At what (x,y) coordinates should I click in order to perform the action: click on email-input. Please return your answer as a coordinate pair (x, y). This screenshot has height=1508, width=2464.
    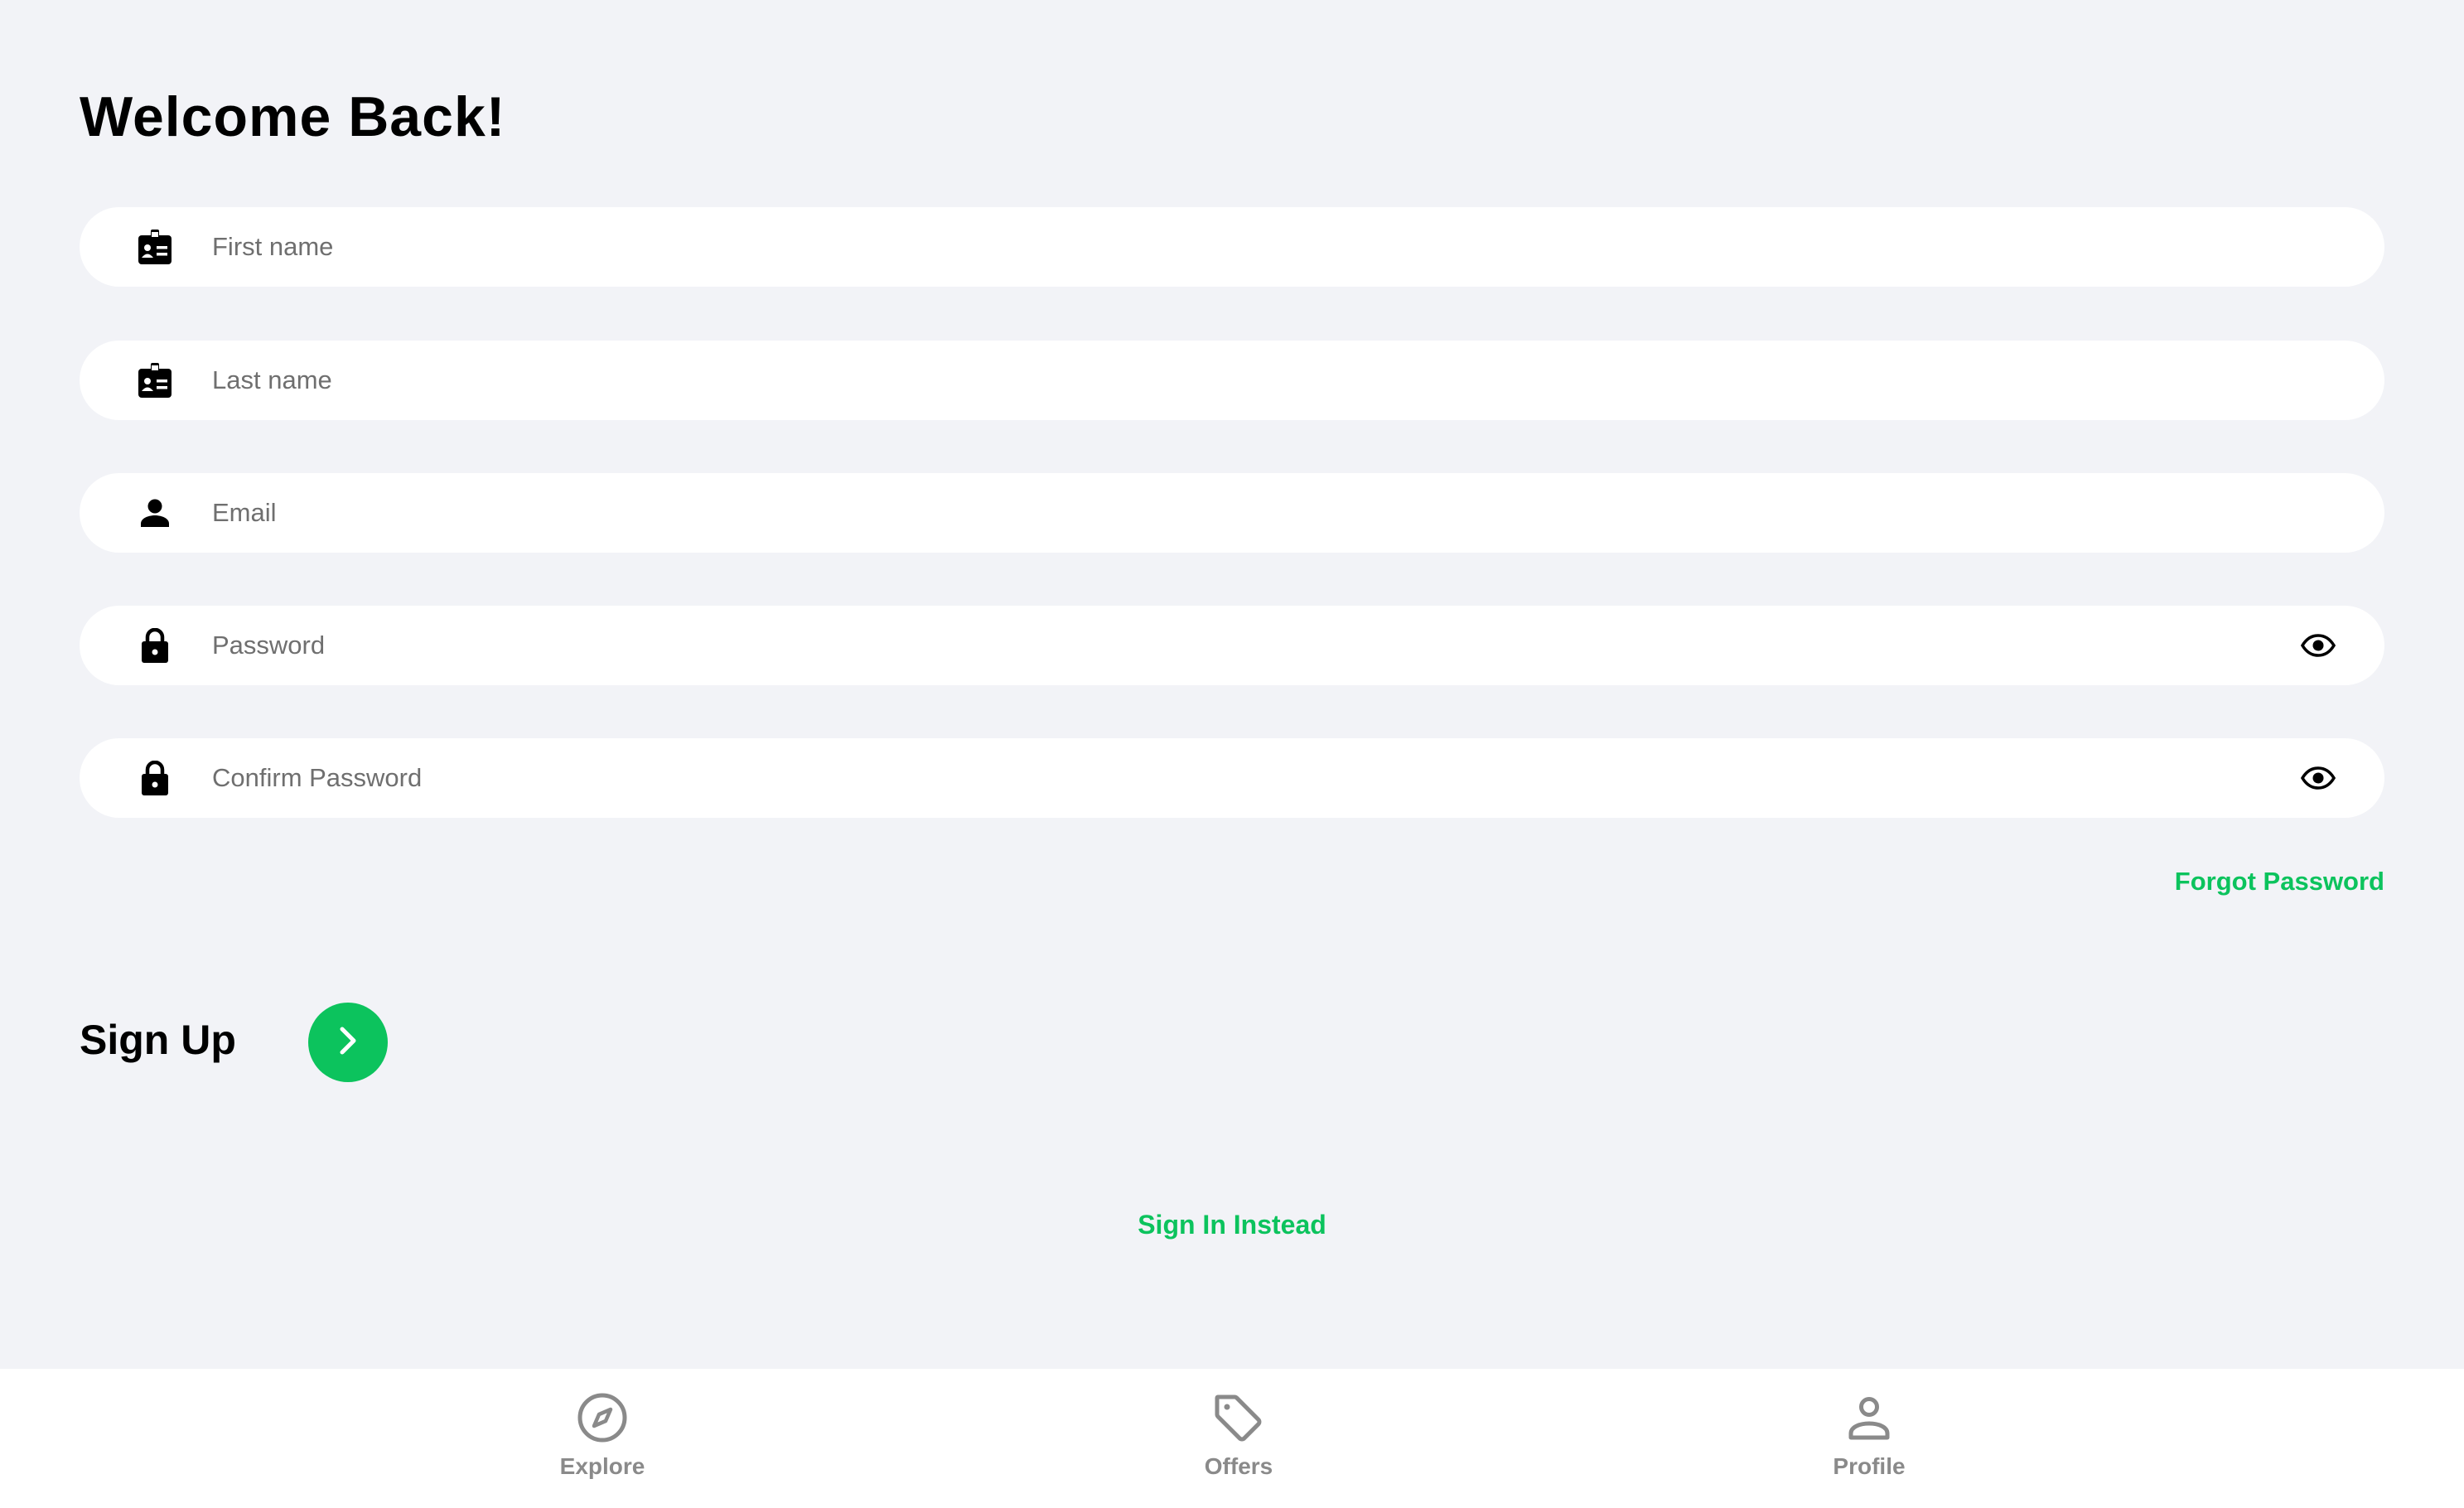
    Looking at the image, I should click on (1239, 513).